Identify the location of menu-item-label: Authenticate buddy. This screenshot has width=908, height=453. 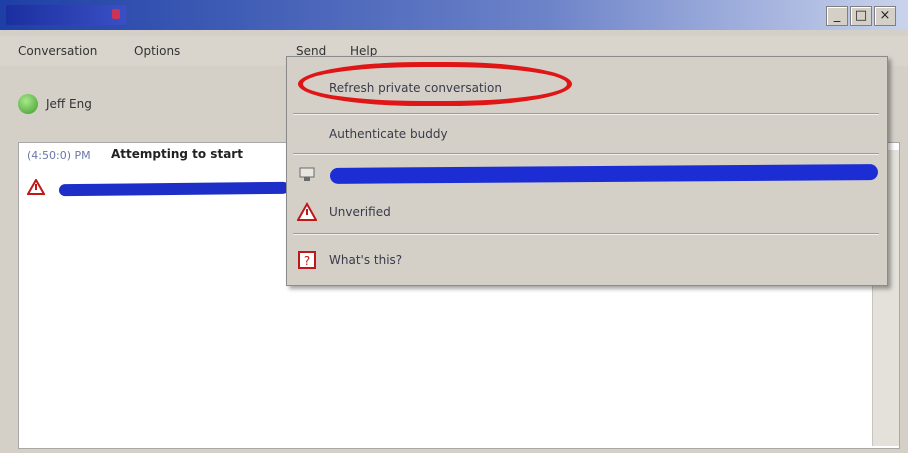
(388, 134).